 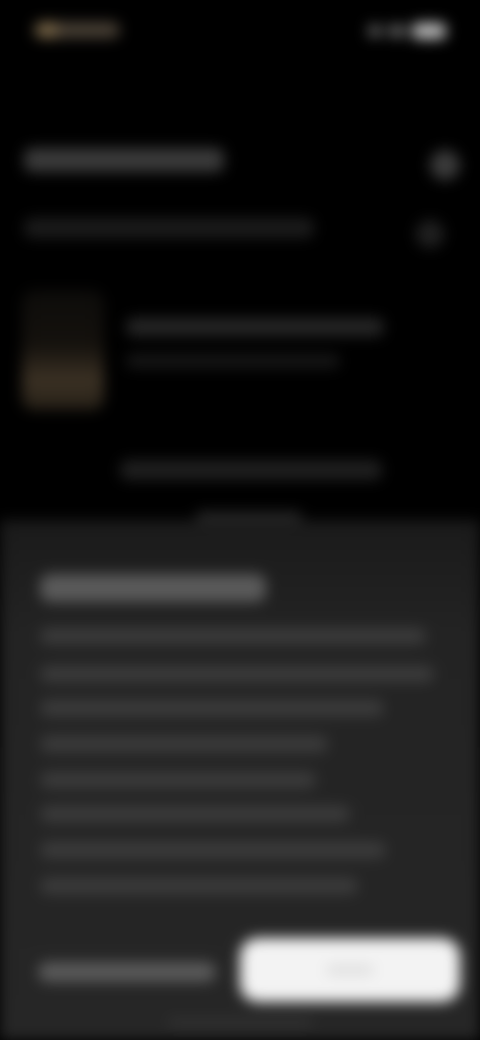 I want to click on signal-icon, so click(x=375, y=31).